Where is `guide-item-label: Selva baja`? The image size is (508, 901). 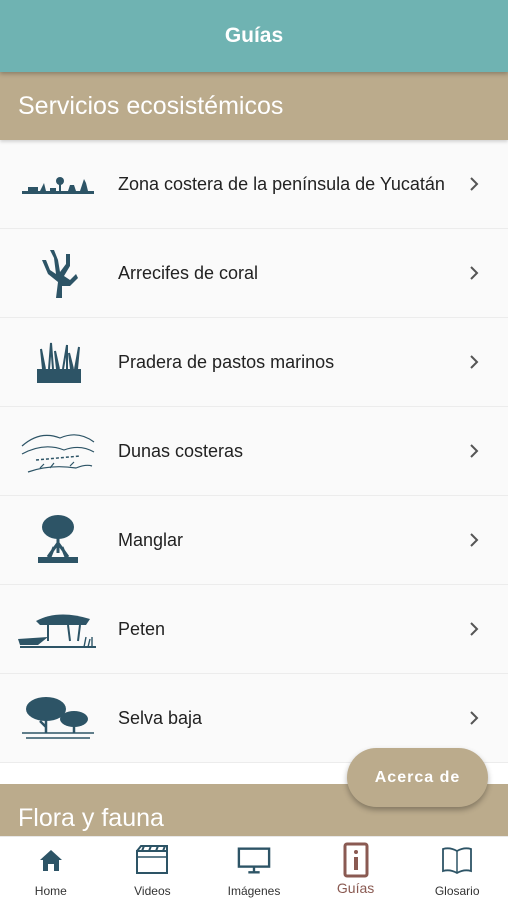 guide-item-label: Selva baja is located at coordinates (160, 717).